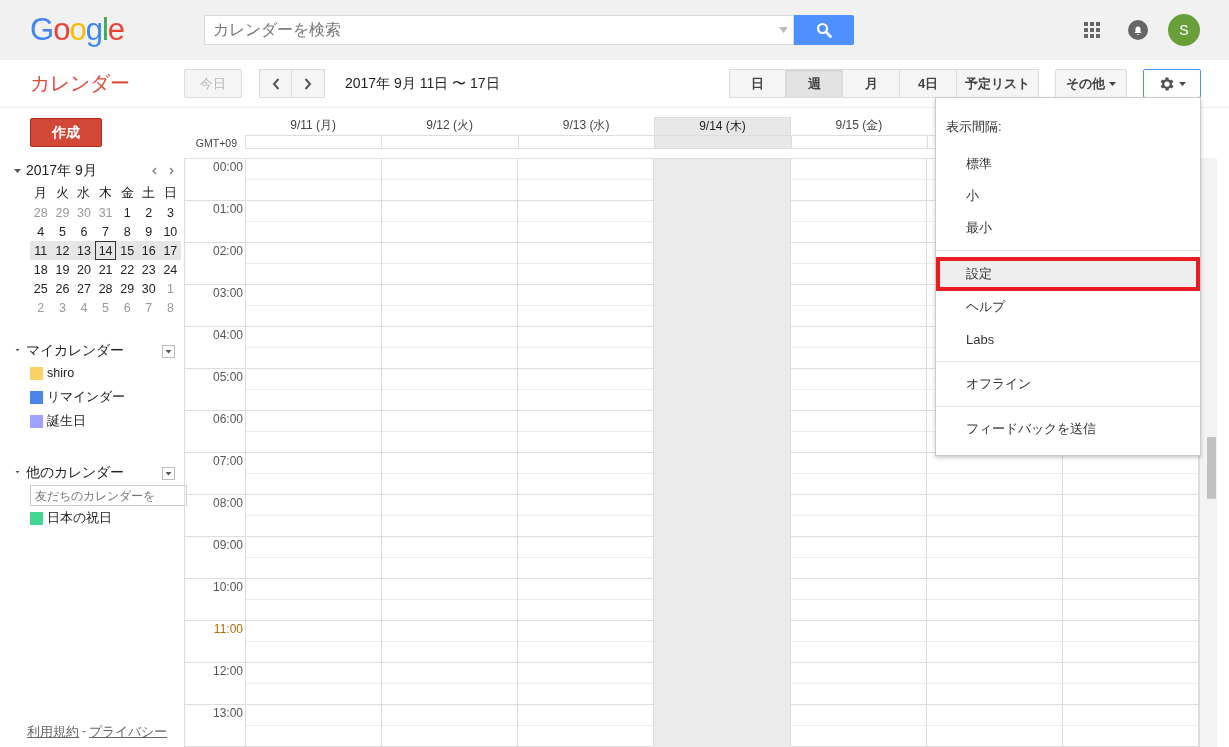 This screenshot has width=1229, height=747. Describe the element at coordinates (227, 713) in the screenshot. I see `hour-label: 13:00` at that location.